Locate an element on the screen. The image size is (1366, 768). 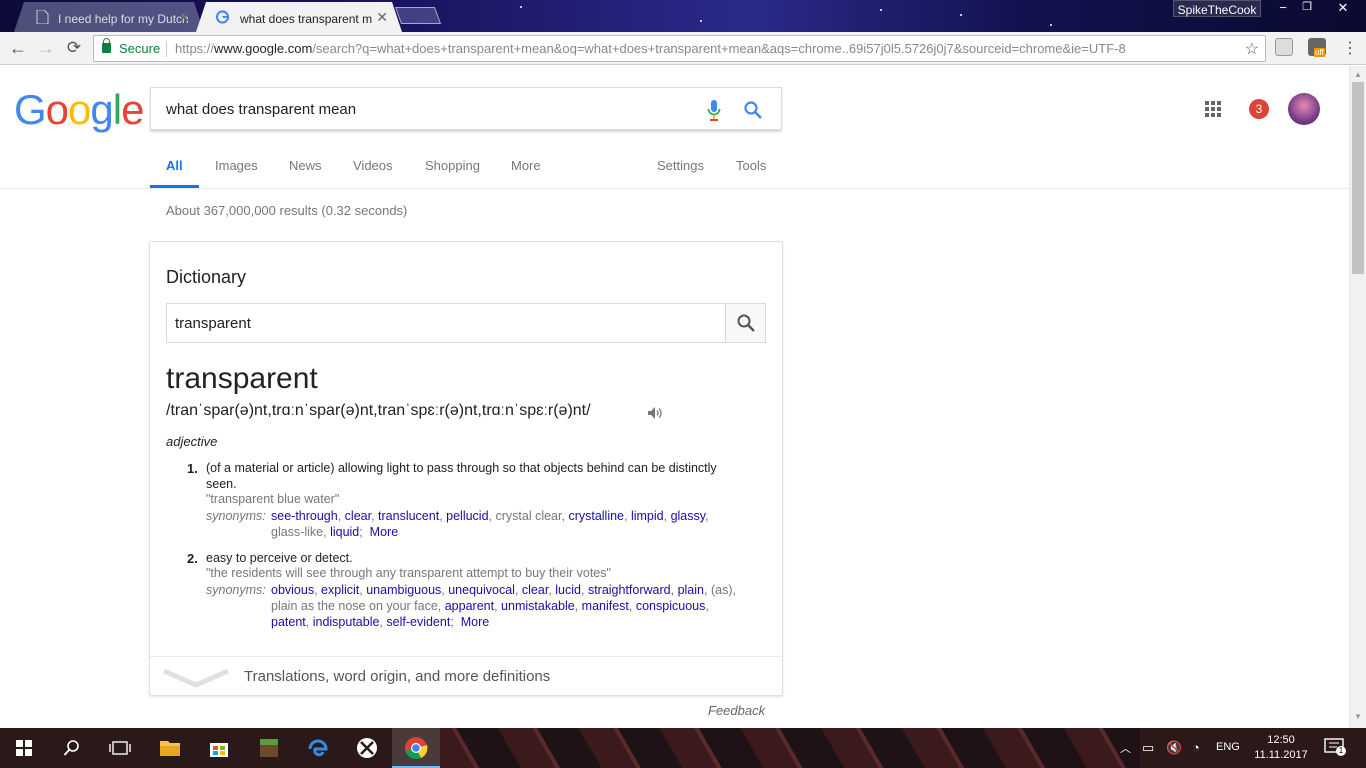
action-center-icon: 1 is located at coordinates (1335, 748).